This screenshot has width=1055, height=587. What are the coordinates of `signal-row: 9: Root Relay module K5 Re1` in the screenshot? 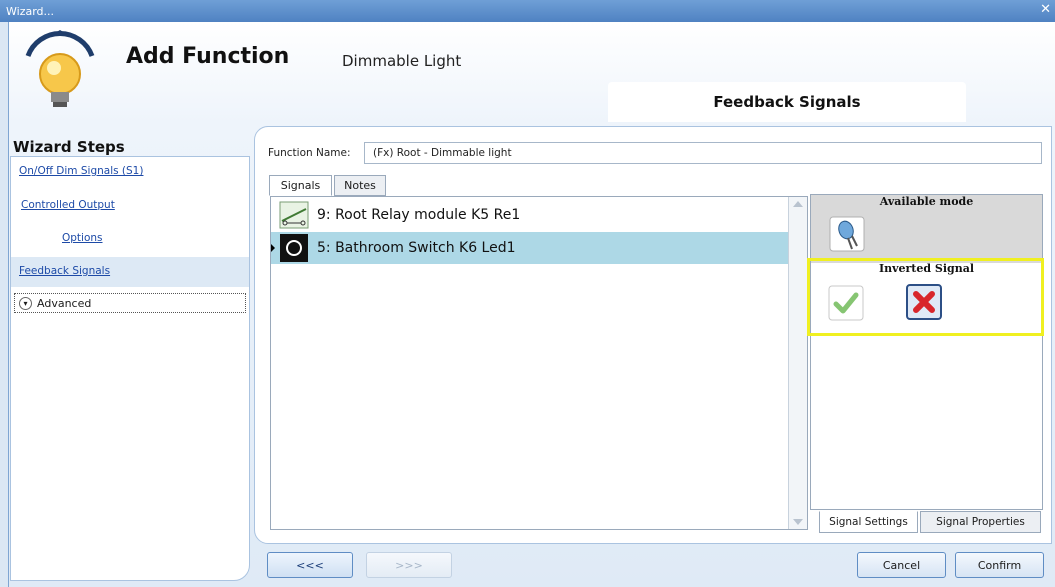 It's located at (530, 215).